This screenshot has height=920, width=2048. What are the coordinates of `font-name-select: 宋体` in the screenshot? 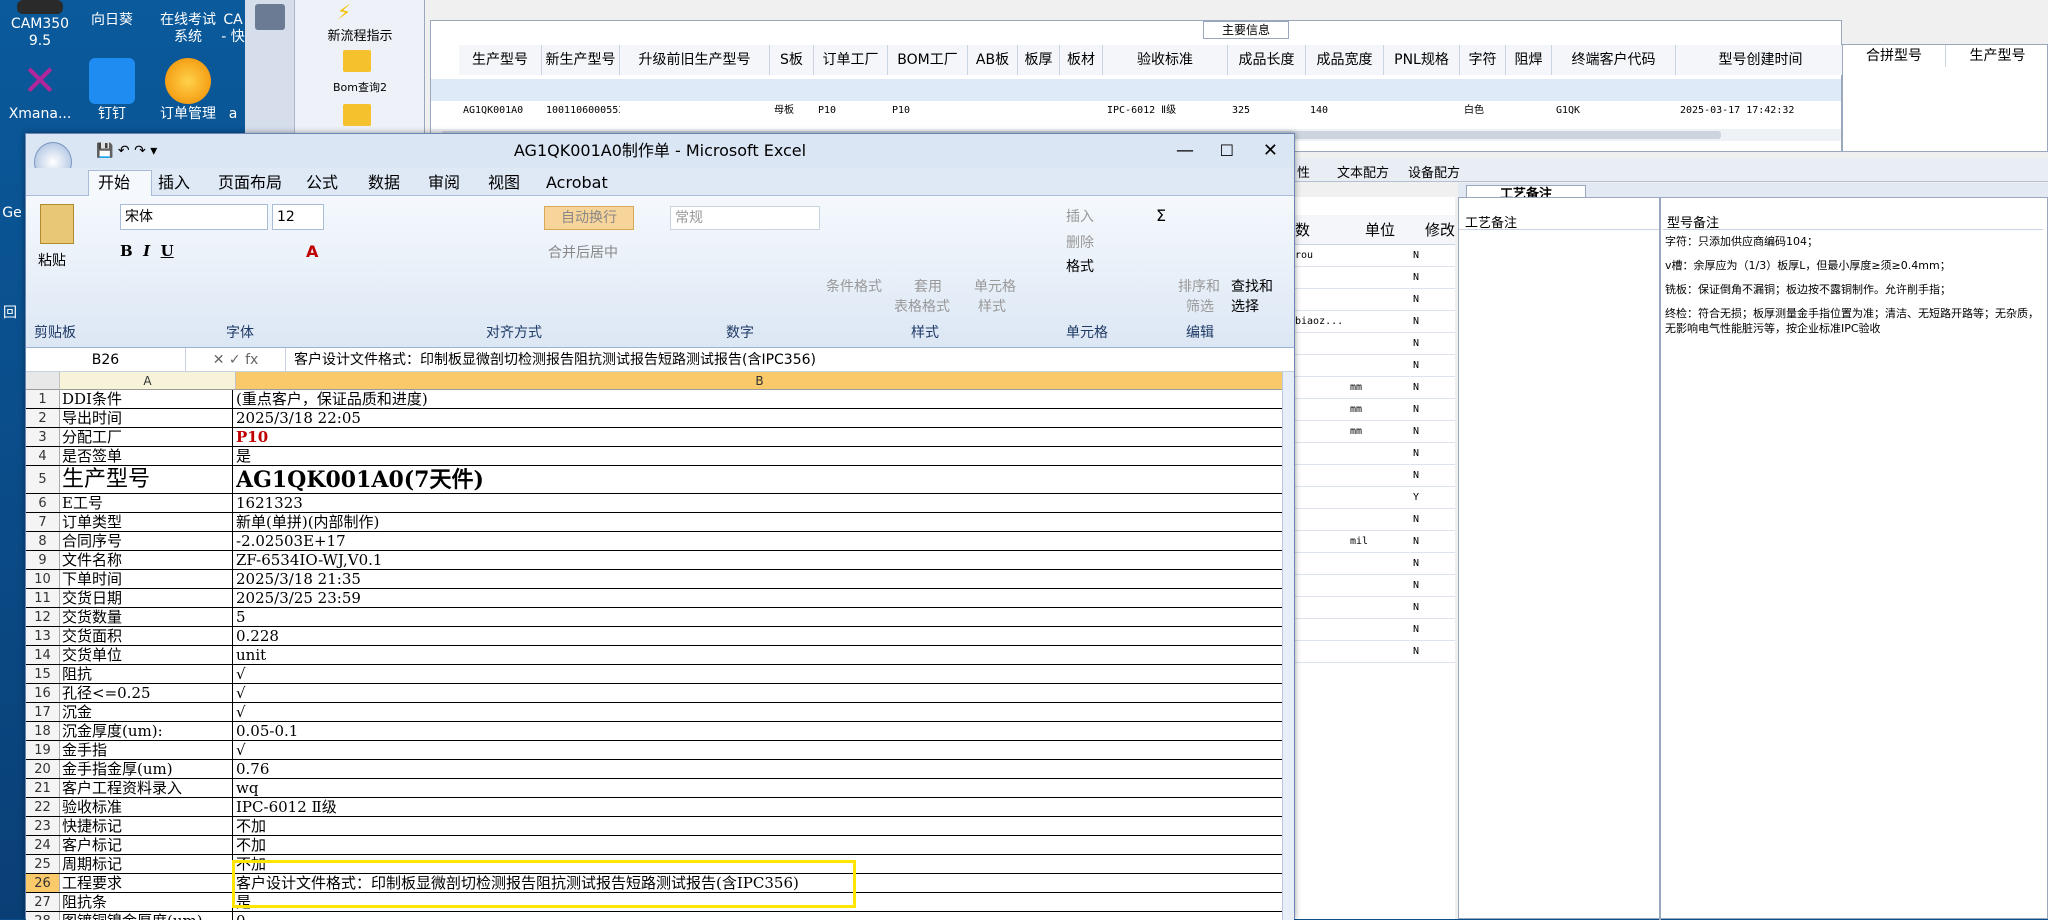 It's located at (194, 217).